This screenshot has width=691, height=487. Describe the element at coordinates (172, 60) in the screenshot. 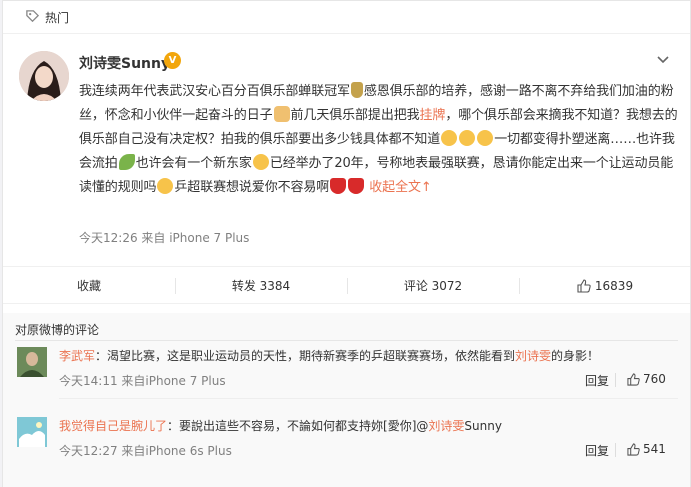

I see `verified-badge-icon: V` at that location.